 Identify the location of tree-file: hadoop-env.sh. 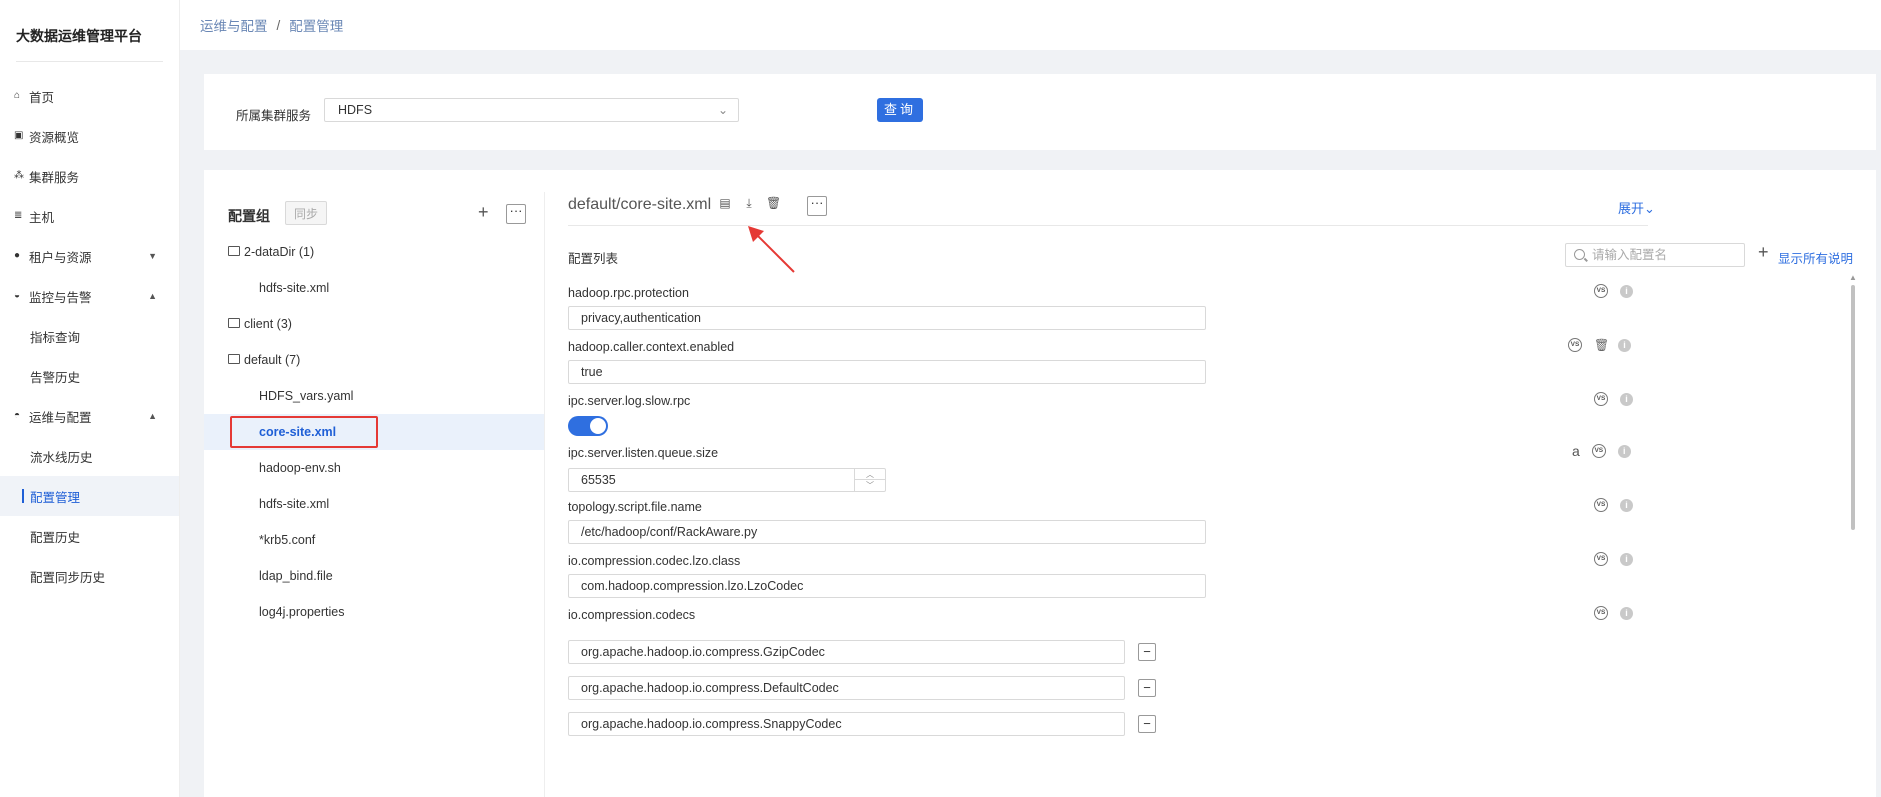
(386, 468).